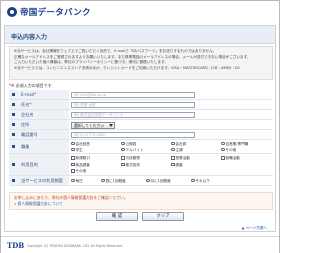  What do you see at coordinates (80, 165) in the screenshot?
I see `purpose-checkbox: 商品調査` at bounding box center [80, 165].